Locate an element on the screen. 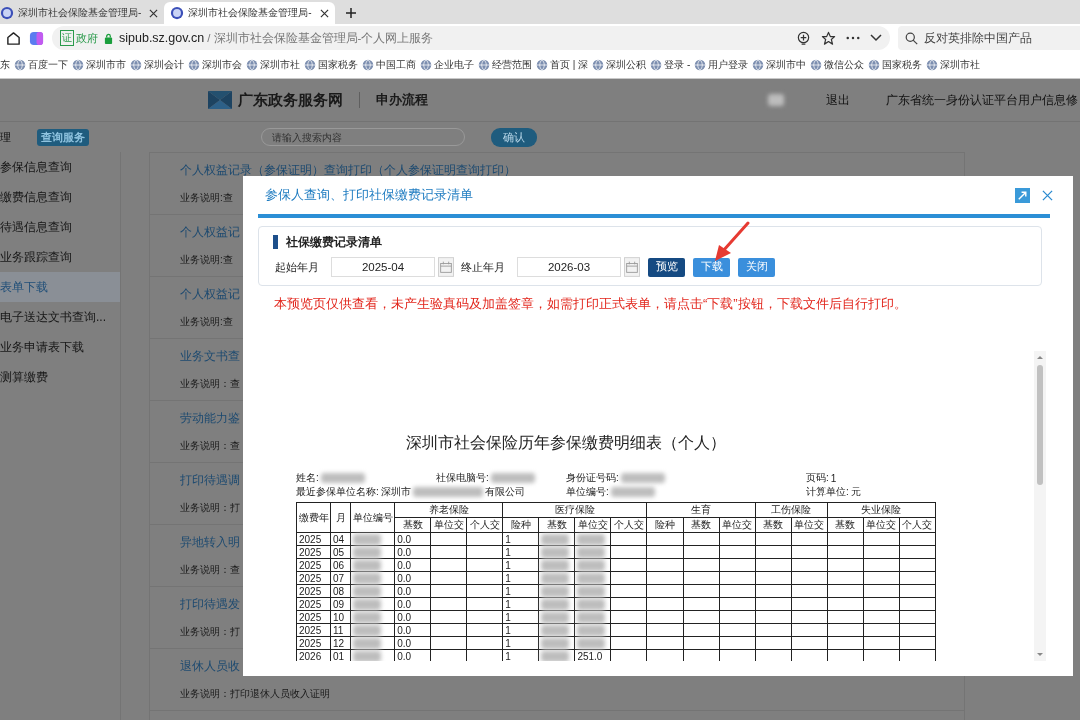 The image size is (1080, 720). table-cell: 12 is located at coordinates (339, 643).